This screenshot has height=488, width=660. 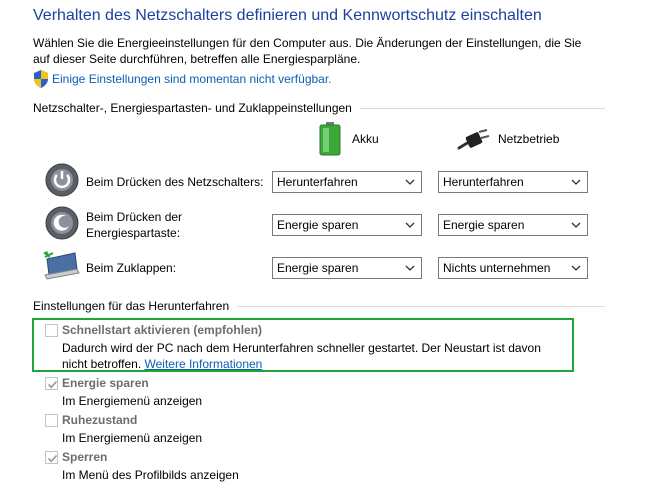 What do you see at coordinates (51, 420) in the screenshot?
I see `hibernate-checkbox` at bounding box center [51, 420].